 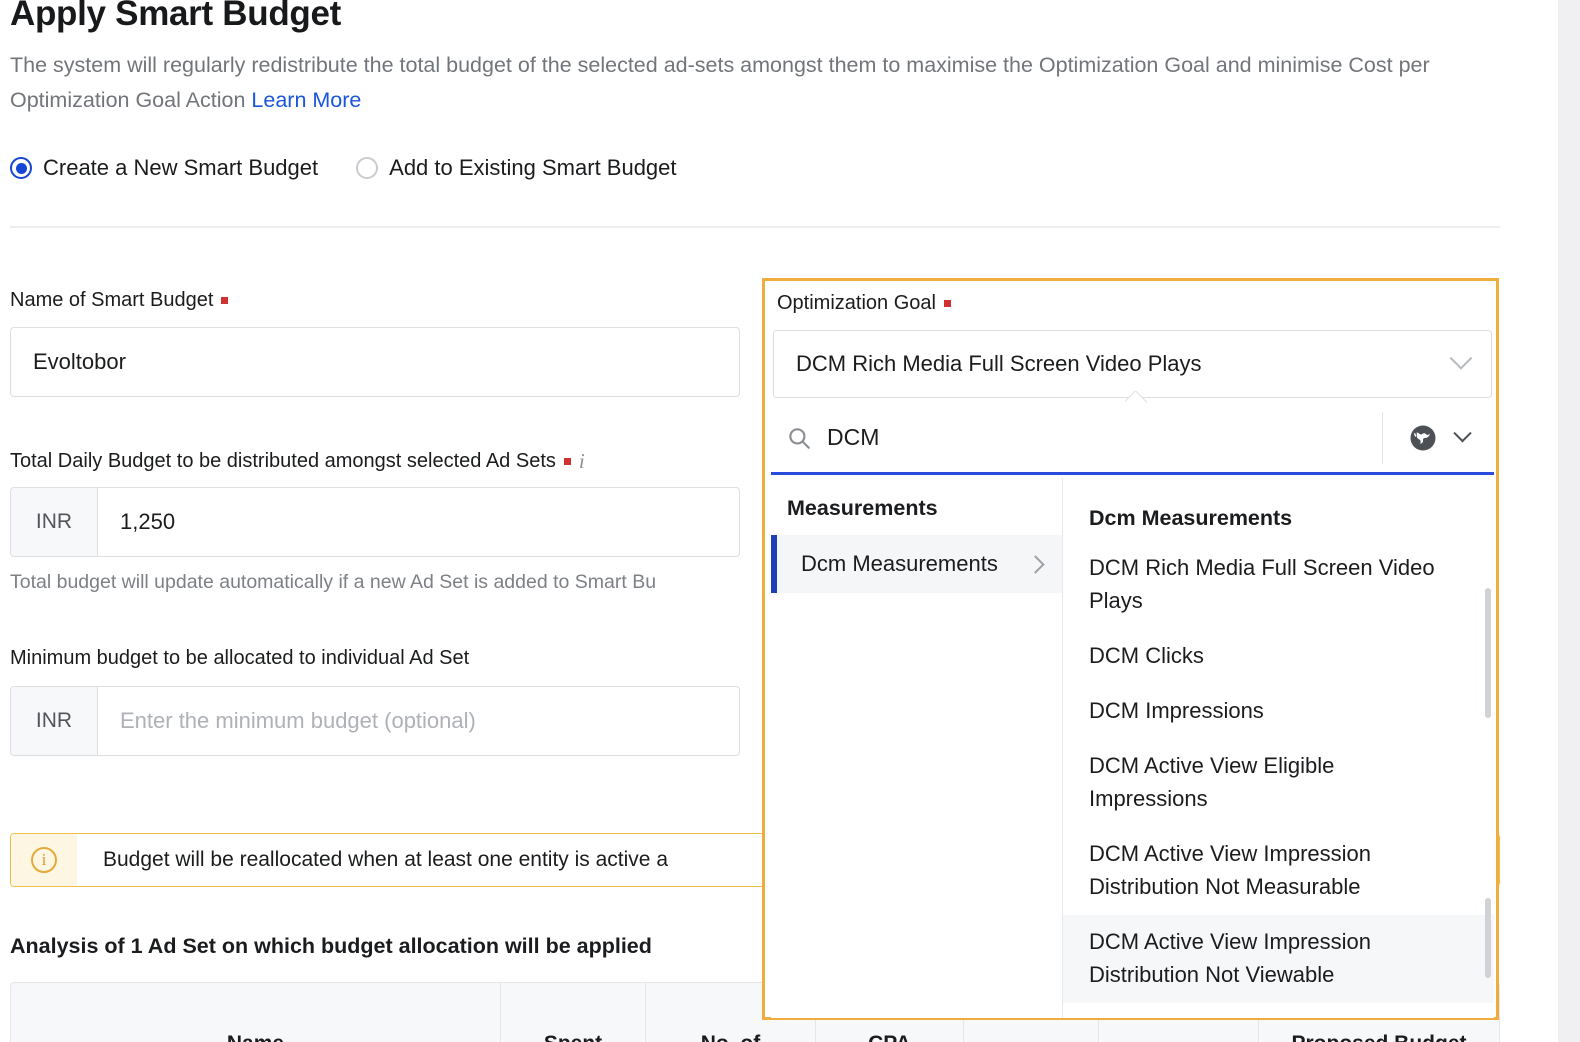 What do you see at coordinates (899, 563) in the screenshot?
I see `category-item-label: Dcm Measurements` at bounding box center [899, 563].